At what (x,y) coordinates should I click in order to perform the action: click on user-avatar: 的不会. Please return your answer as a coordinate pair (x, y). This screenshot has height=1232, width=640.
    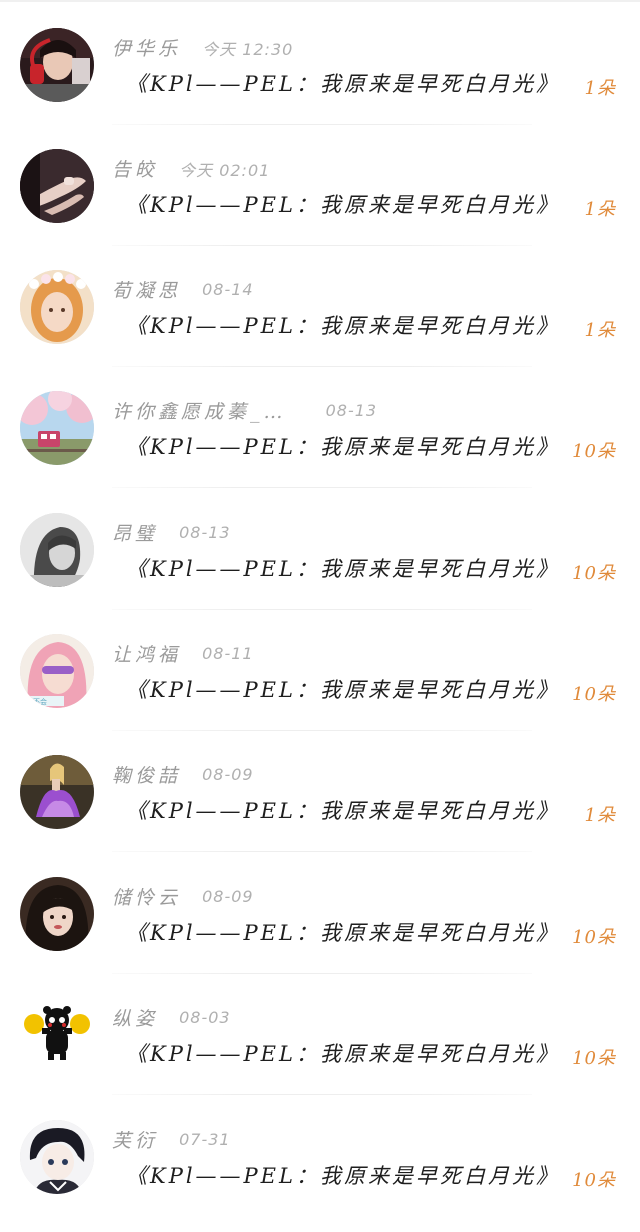
    Looking at the image, I should click on (57, 671).